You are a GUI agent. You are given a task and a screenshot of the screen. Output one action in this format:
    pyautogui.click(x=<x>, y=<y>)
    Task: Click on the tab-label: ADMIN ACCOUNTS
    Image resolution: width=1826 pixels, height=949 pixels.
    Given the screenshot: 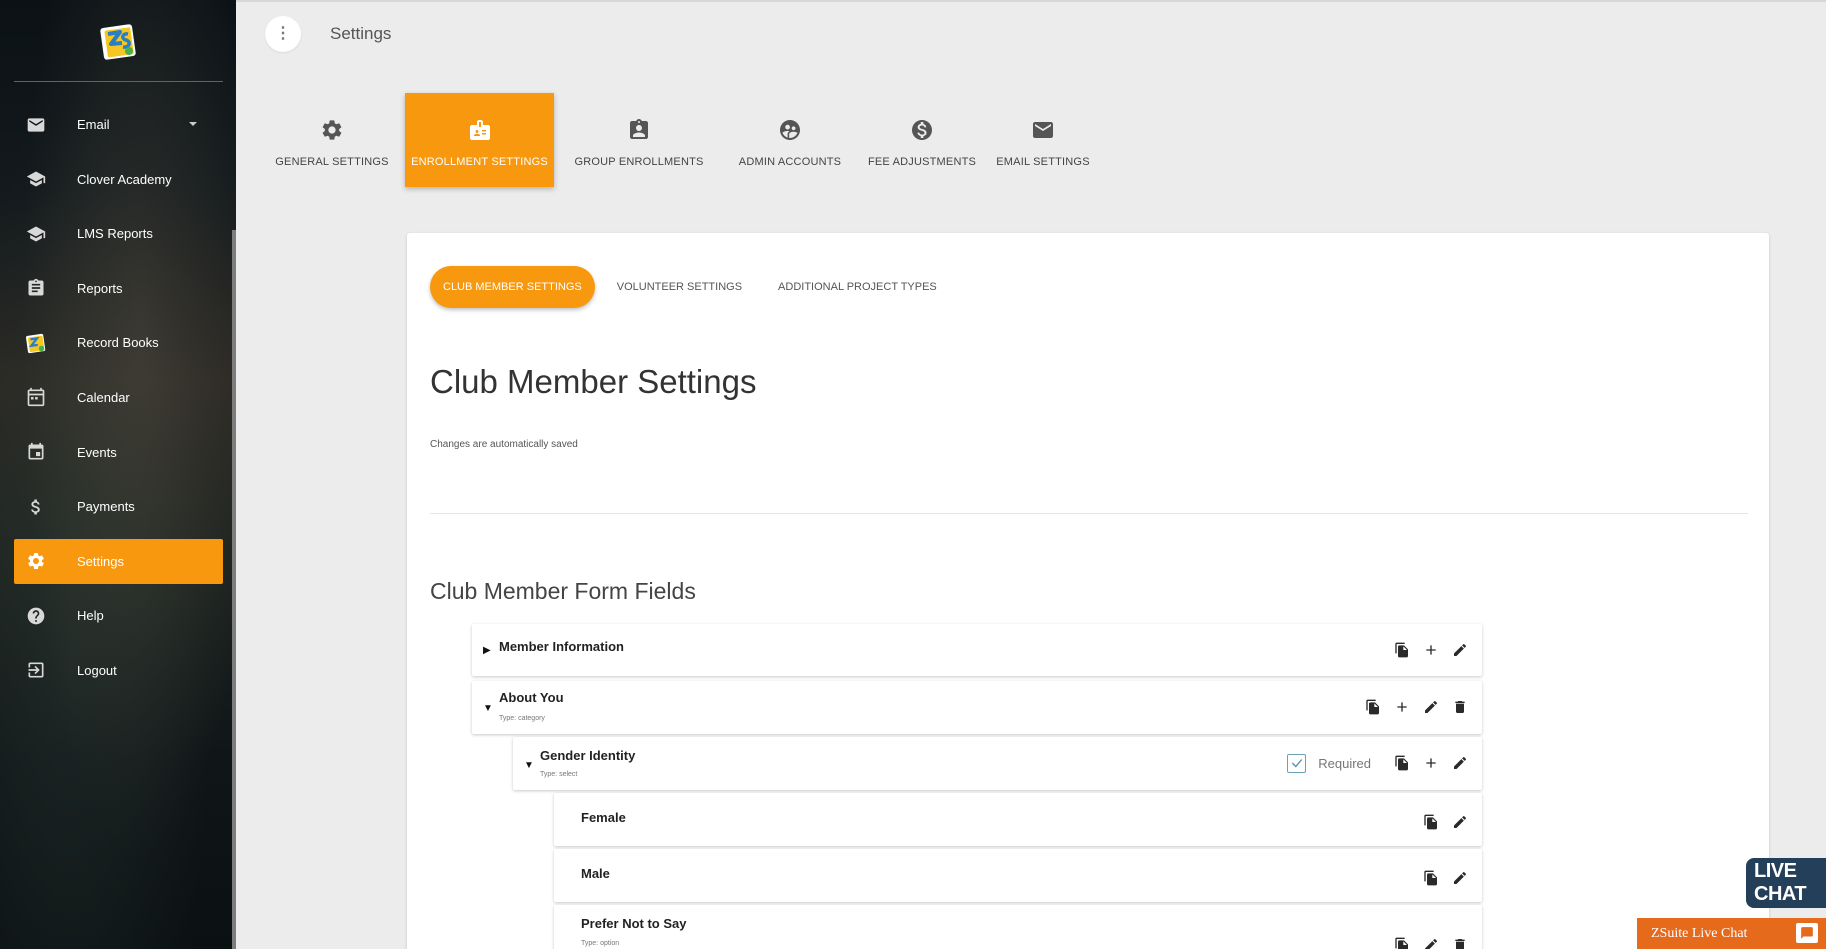 What is the action you would take?
    pyautogui.click(x=790, y=162)
    